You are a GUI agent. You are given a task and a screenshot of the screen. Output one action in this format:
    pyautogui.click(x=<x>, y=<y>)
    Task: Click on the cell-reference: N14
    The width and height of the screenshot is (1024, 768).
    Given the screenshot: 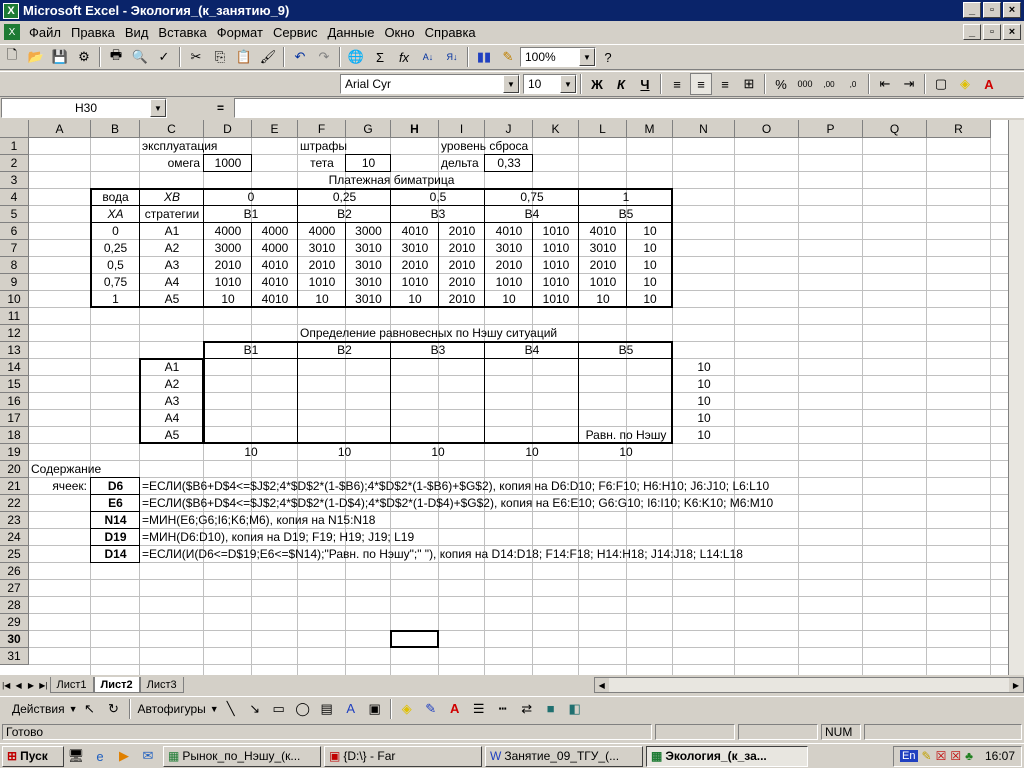 What is the action you would take?
    pyautogui.click(x=115, y=520)
    